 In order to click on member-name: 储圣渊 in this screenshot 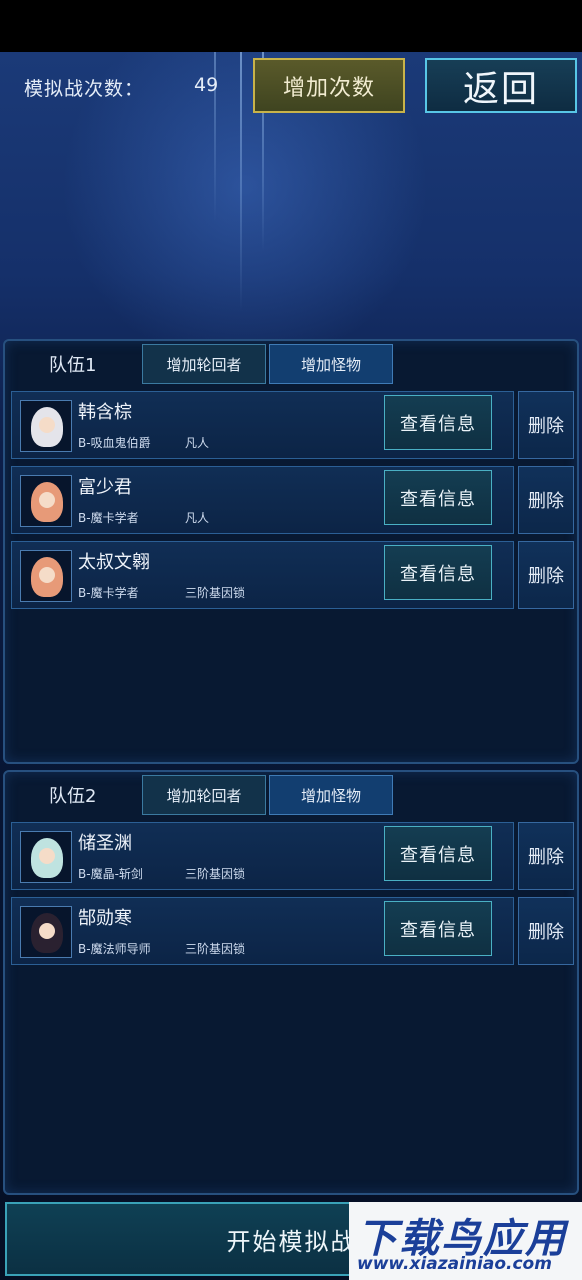, I will do `click(105, 843)`.